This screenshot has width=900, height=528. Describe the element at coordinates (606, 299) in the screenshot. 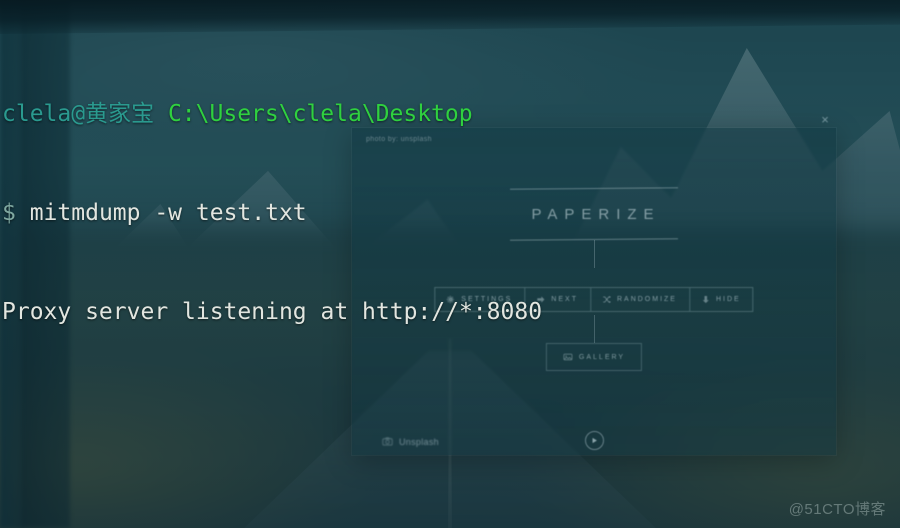

I see `shuffle-icon` at that location.